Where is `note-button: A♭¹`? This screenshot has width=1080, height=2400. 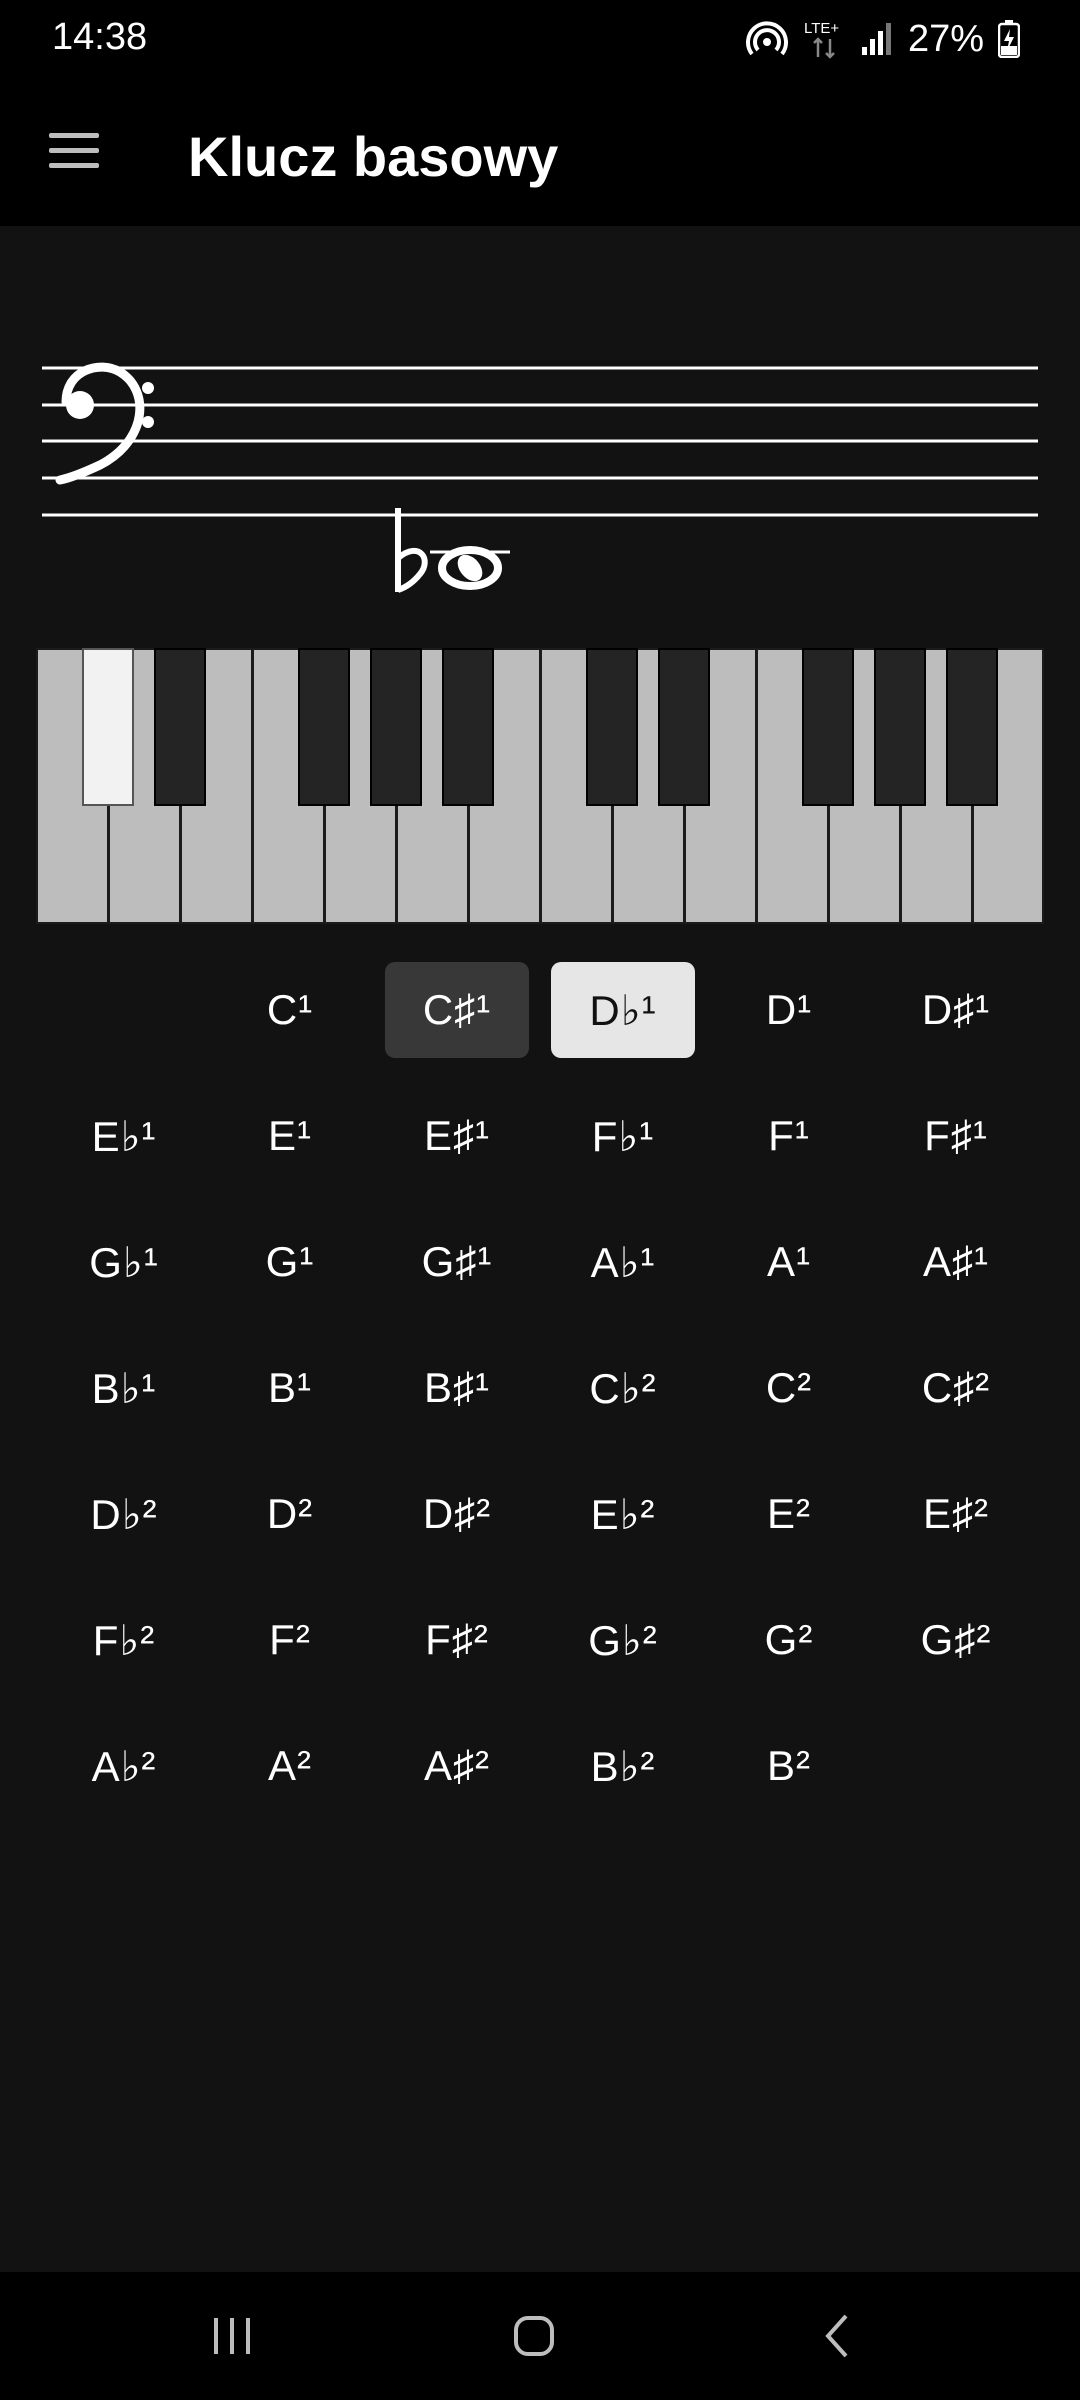 note-button: A♭¹ is located at coordinates (623, 1262).